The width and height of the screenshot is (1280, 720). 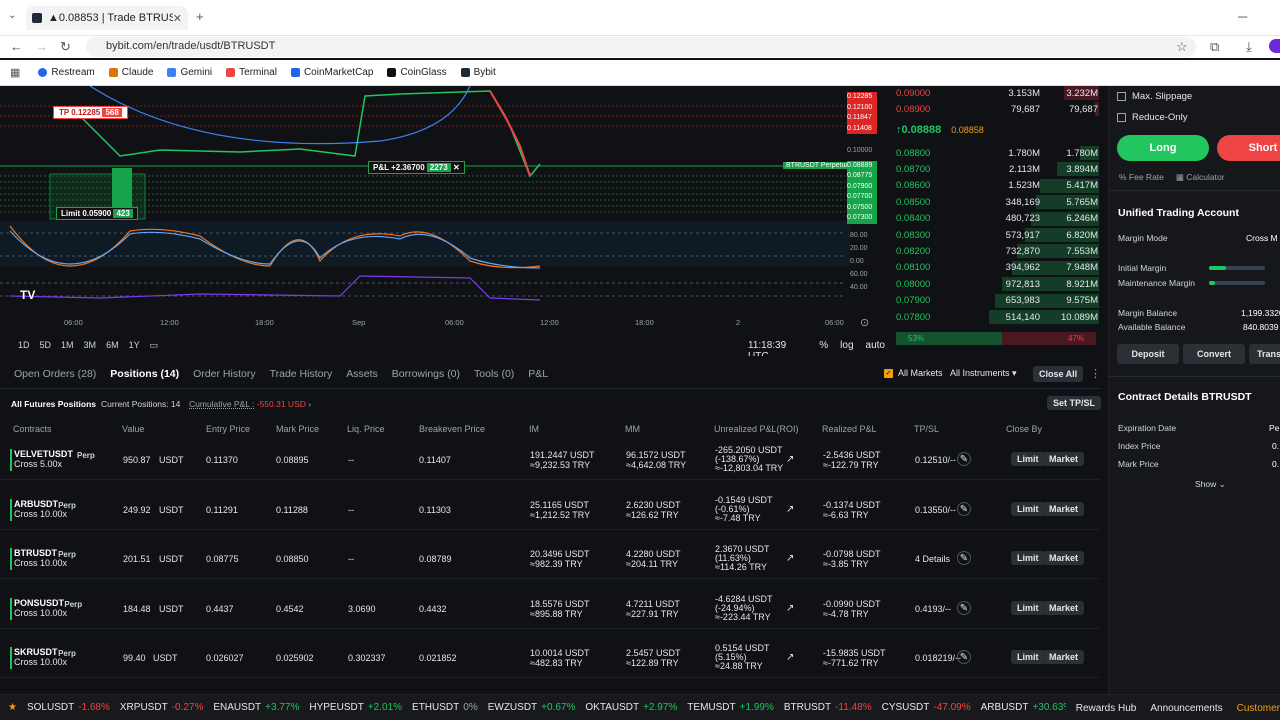 I want to click on tpsl-value: 4 Details, so click(x=932, y=559).